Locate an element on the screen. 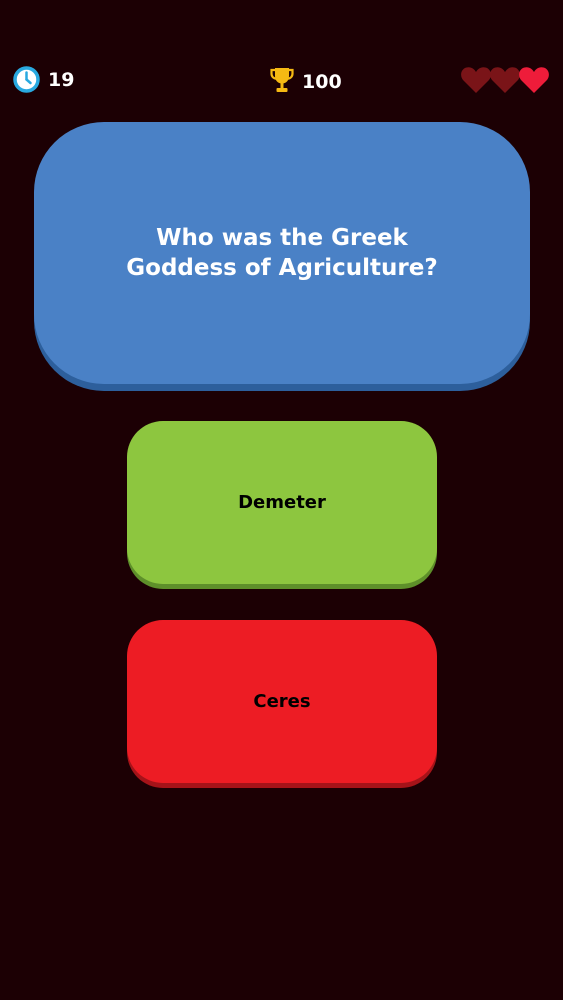 The width and height of the screenshot is (563, 1000). answer-label: Ceres is located at coordinates (282, 701).